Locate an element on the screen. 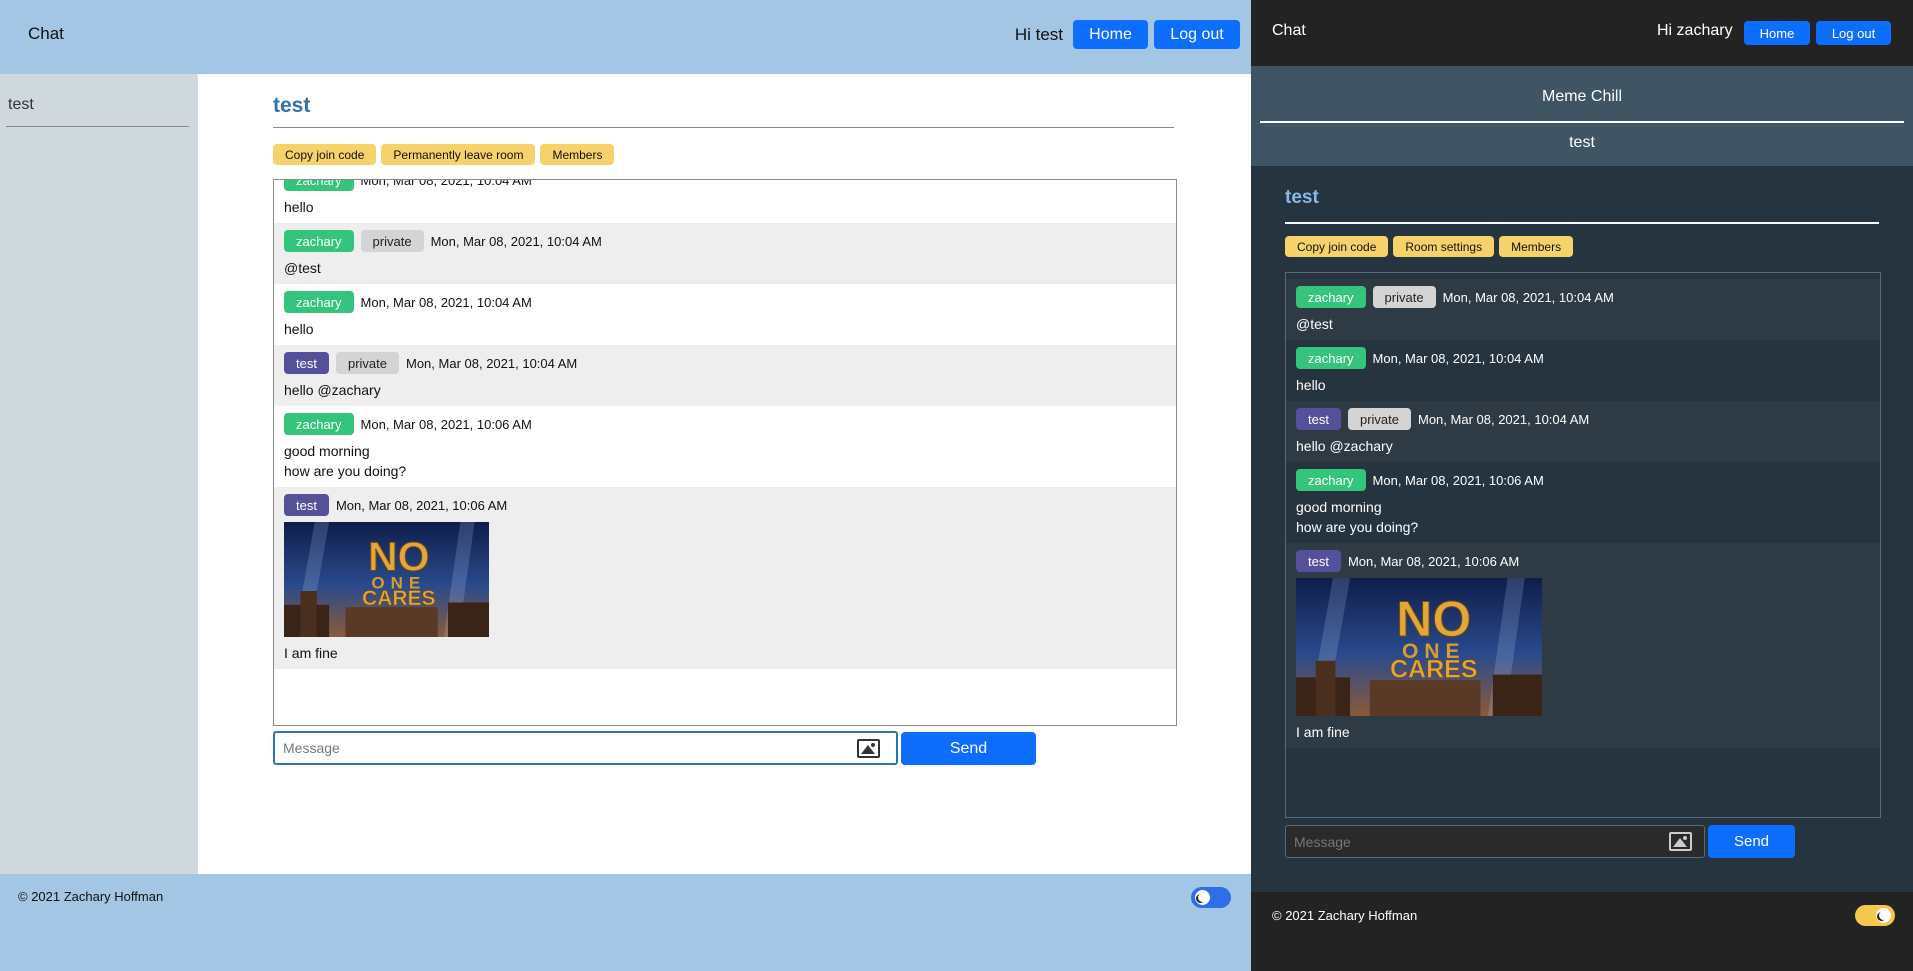  navbar: Chat Hi zachary Home Log out is located at coordinates (1582, 33).